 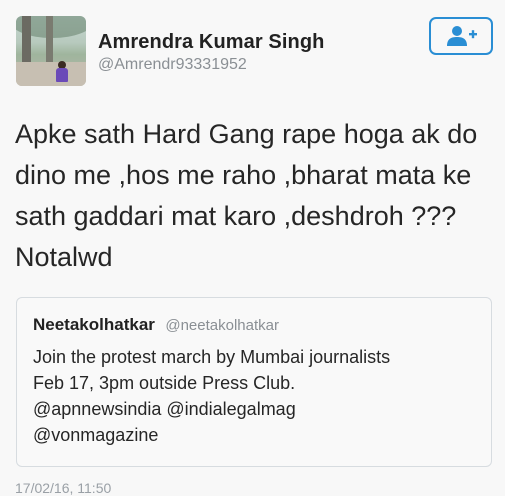 I want to click on follow-button, so click(x=461, y=36).